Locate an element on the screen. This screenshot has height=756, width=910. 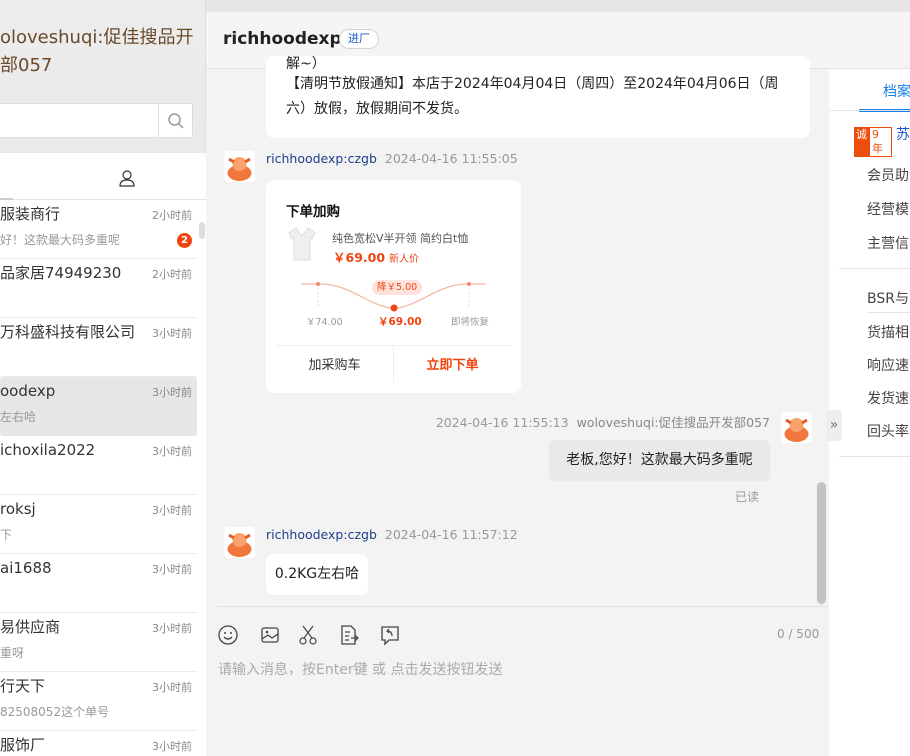
contact-preview: 82508052这个单号 is located at coordinates (55, 712).